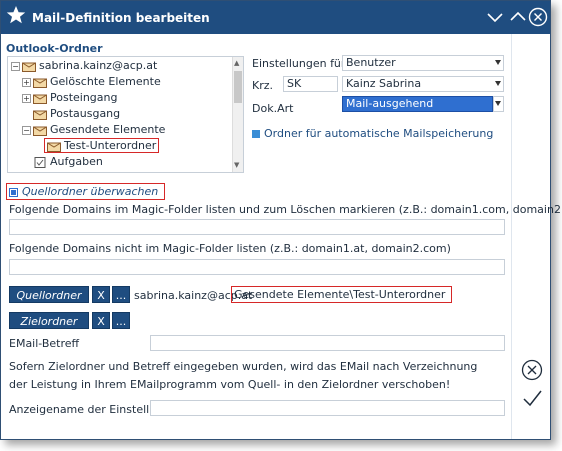 The image size is (562, 451). What do you see at coordinates (257, 227) in the screenshot?
I see `domains-mark-field` at bounding box center [257, 227].